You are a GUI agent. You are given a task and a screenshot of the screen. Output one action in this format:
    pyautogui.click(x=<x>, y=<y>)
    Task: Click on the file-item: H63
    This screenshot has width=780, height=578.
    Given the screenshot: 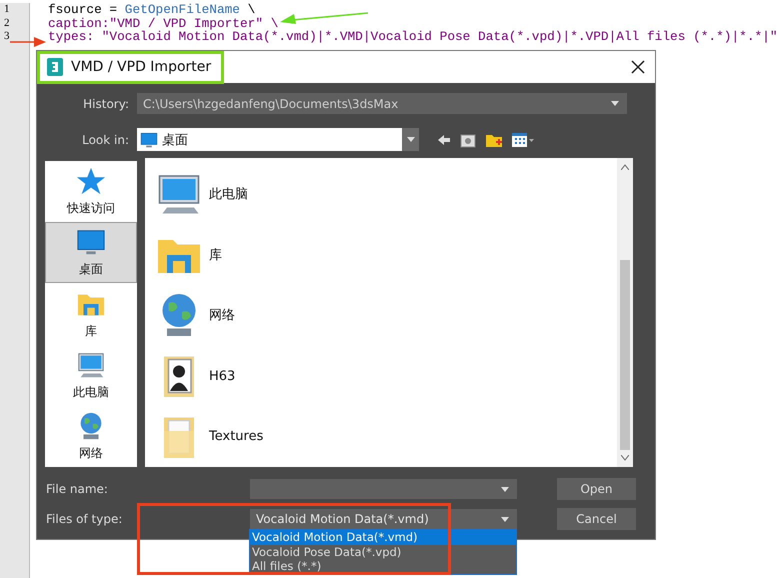 What is the action you would take?
    pyautogui.click(x=386, y=376)
    